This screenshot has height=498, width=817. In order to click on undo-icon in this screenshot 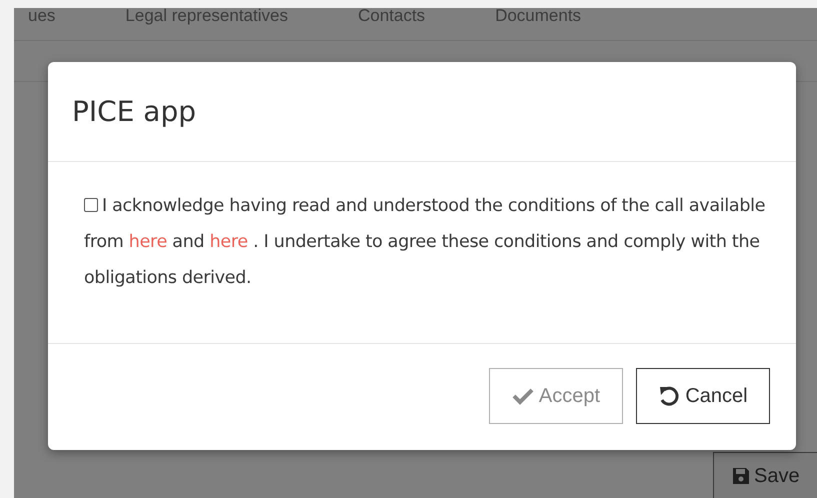, I will do `click(669, 396)`.